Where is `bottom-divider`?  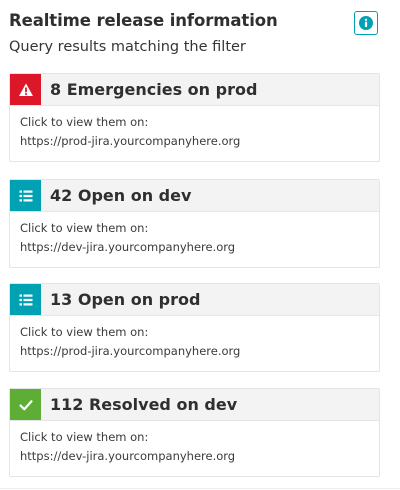 bottom-divider is located at coordinates (200, 488).